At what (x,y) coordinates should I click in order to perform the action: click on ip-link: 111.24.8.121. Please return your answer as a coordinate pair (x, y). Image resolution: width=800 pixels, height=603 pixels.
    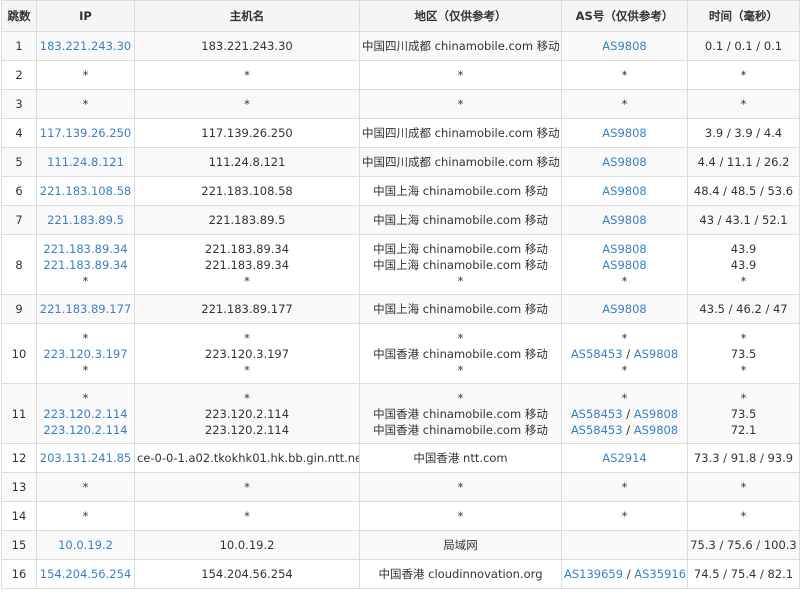
    Looking at the image, I should click on (85, 162).